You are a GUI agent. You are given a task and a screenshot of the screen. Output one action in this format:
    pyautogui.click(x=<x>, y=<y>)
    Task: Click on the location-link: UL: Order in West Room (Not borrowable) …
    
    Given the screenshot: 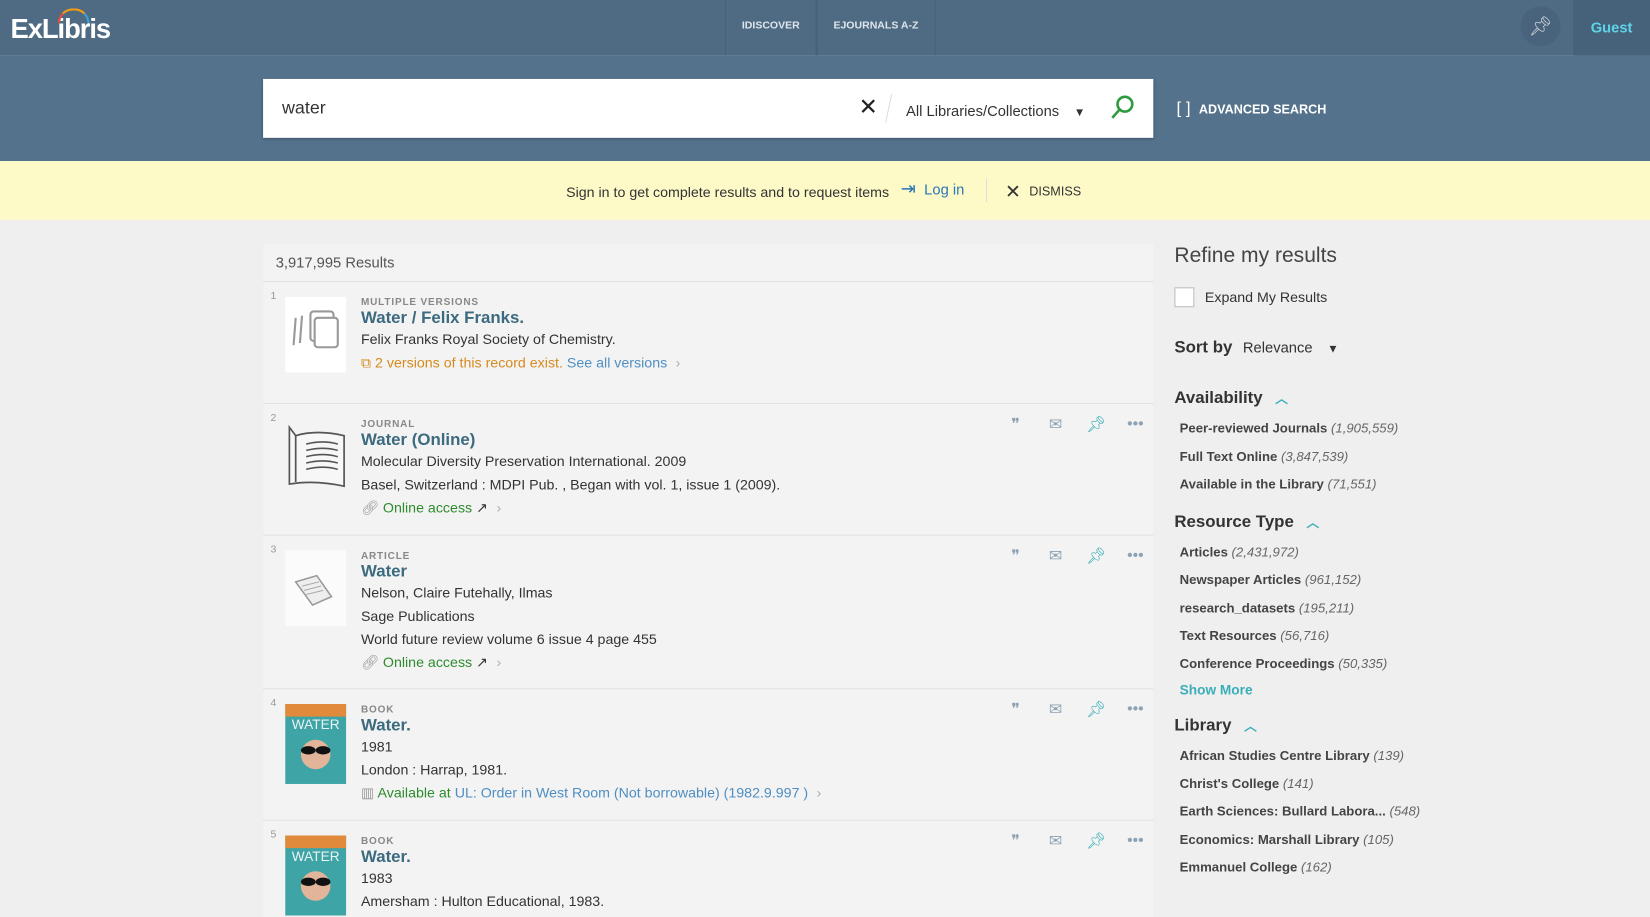 What is the action you would take?
    pyautogui.click(x=631, y=793)
    